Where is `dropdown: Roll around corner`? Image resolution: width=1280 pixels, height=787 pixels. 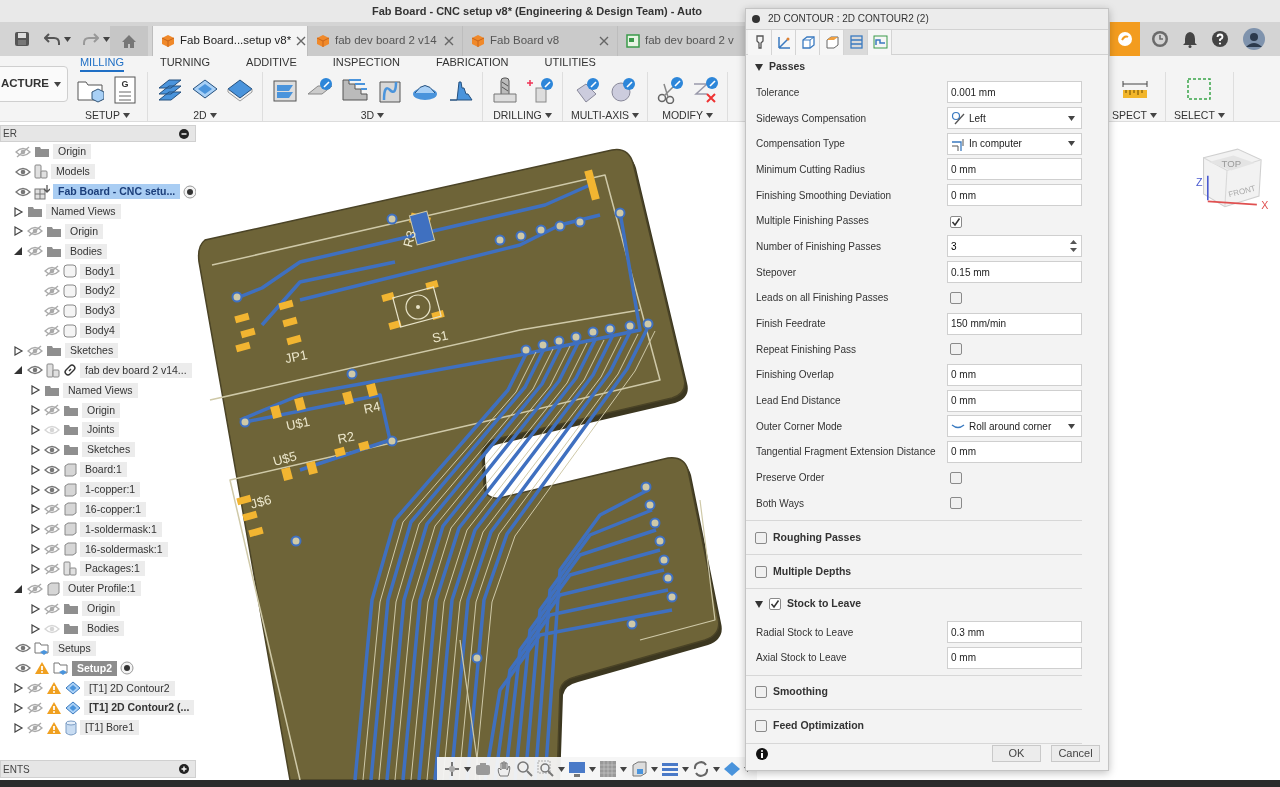 dropdown: Roll around corner is located at coordinates (1014, 426).